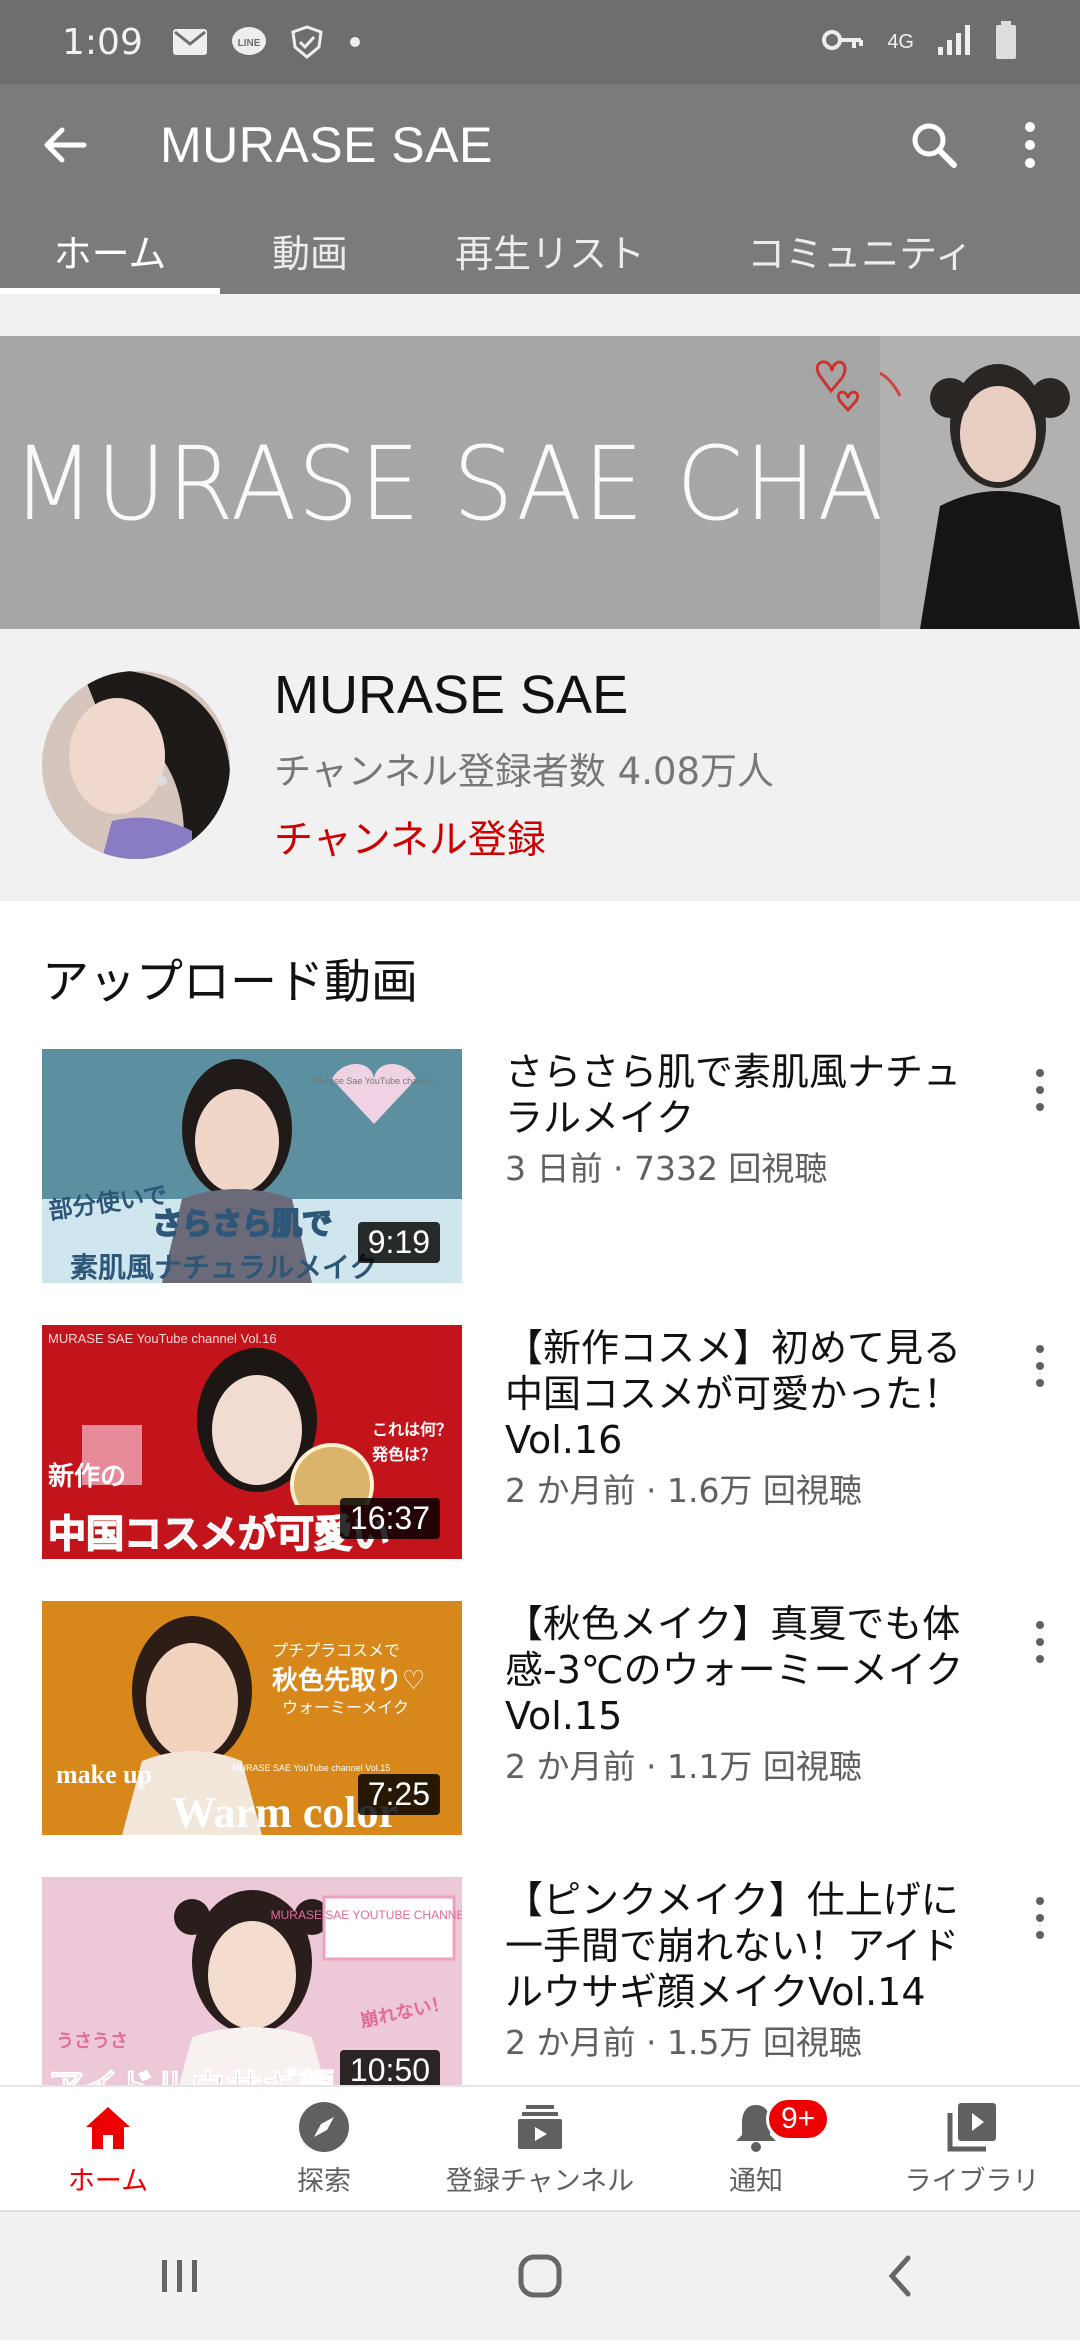  I want to click on video-meta: 2 か月前 · 1.5万 回視聴, so click(683, 2042).